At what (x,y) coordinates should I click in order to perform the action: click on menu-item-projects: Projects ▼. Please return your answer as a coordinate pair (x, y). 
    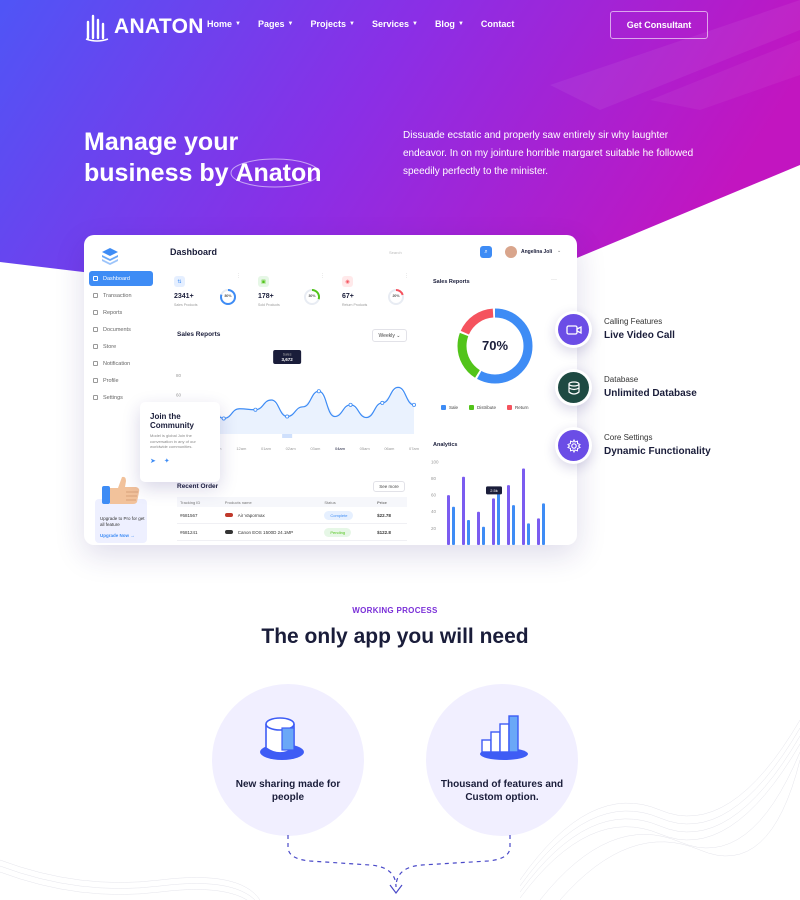
    Looking at the image, I should click on (332, 24).